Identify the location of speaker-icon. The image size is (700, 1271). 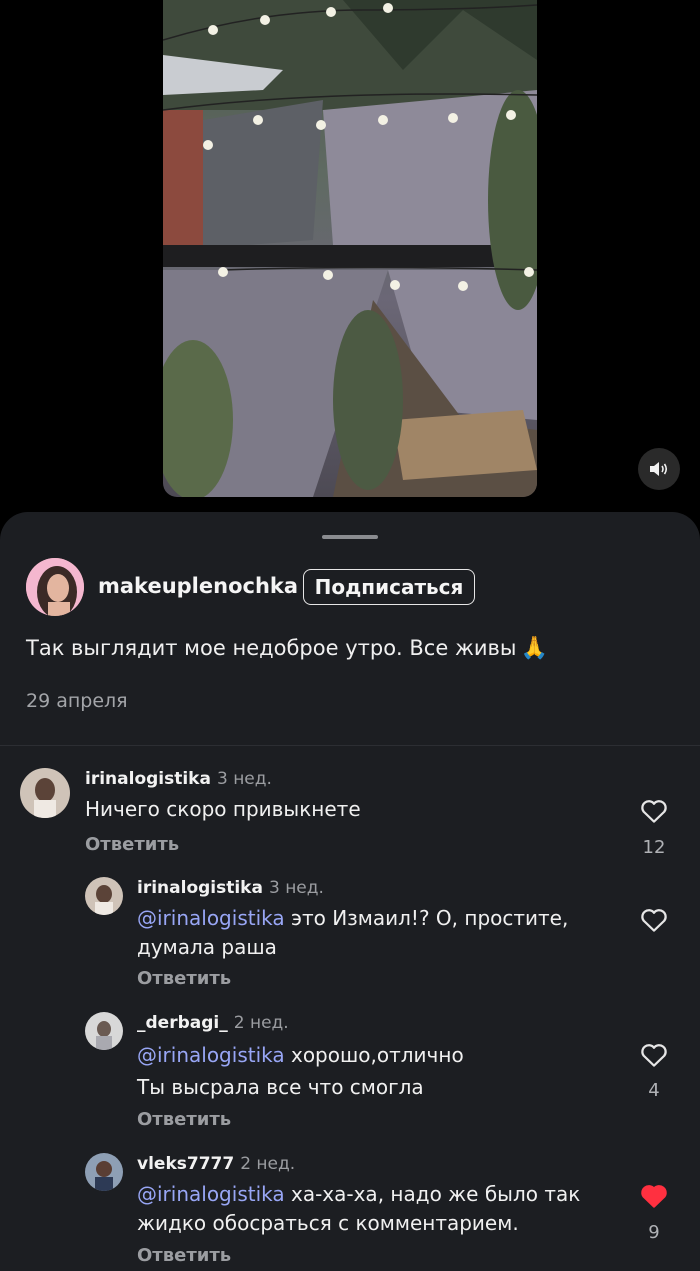
(659, 469).